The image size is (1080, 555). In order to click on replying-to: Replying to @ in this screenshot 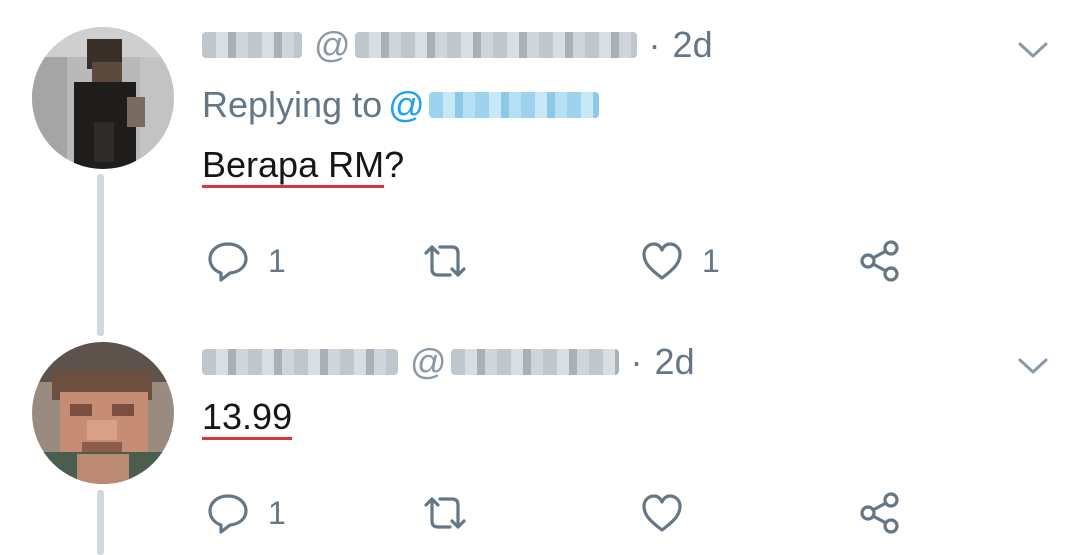, I will do `click(400, 105)`.